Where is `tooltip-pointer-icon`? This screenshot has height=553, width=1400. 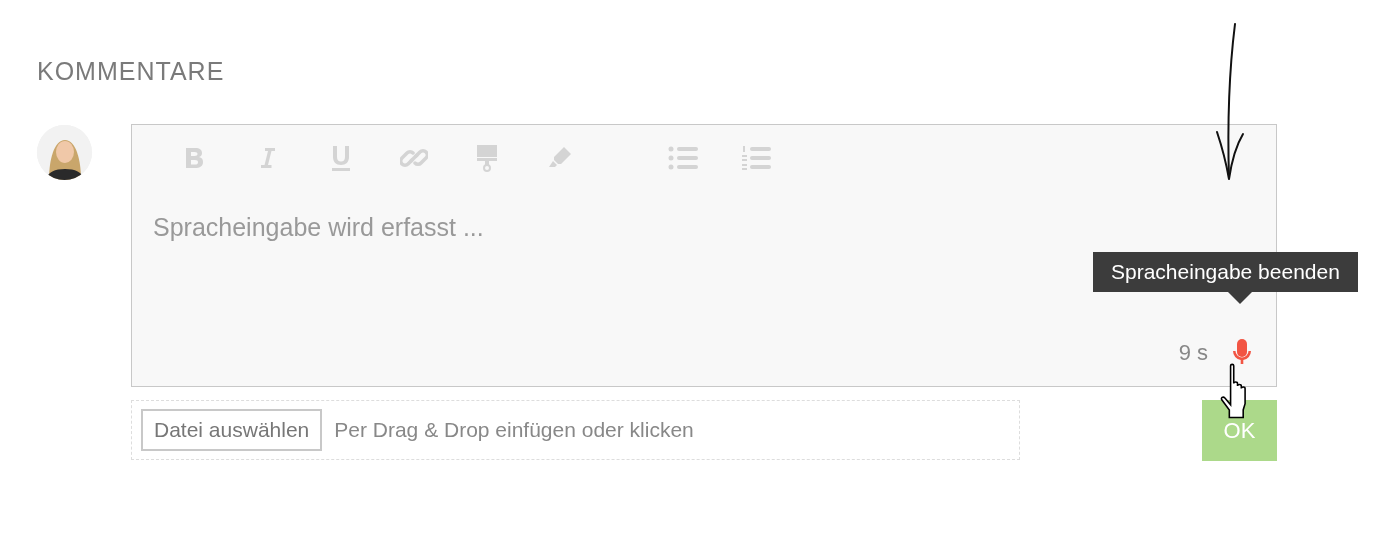 tooltip-pointer-icon is located at coordinates (1240, 298).